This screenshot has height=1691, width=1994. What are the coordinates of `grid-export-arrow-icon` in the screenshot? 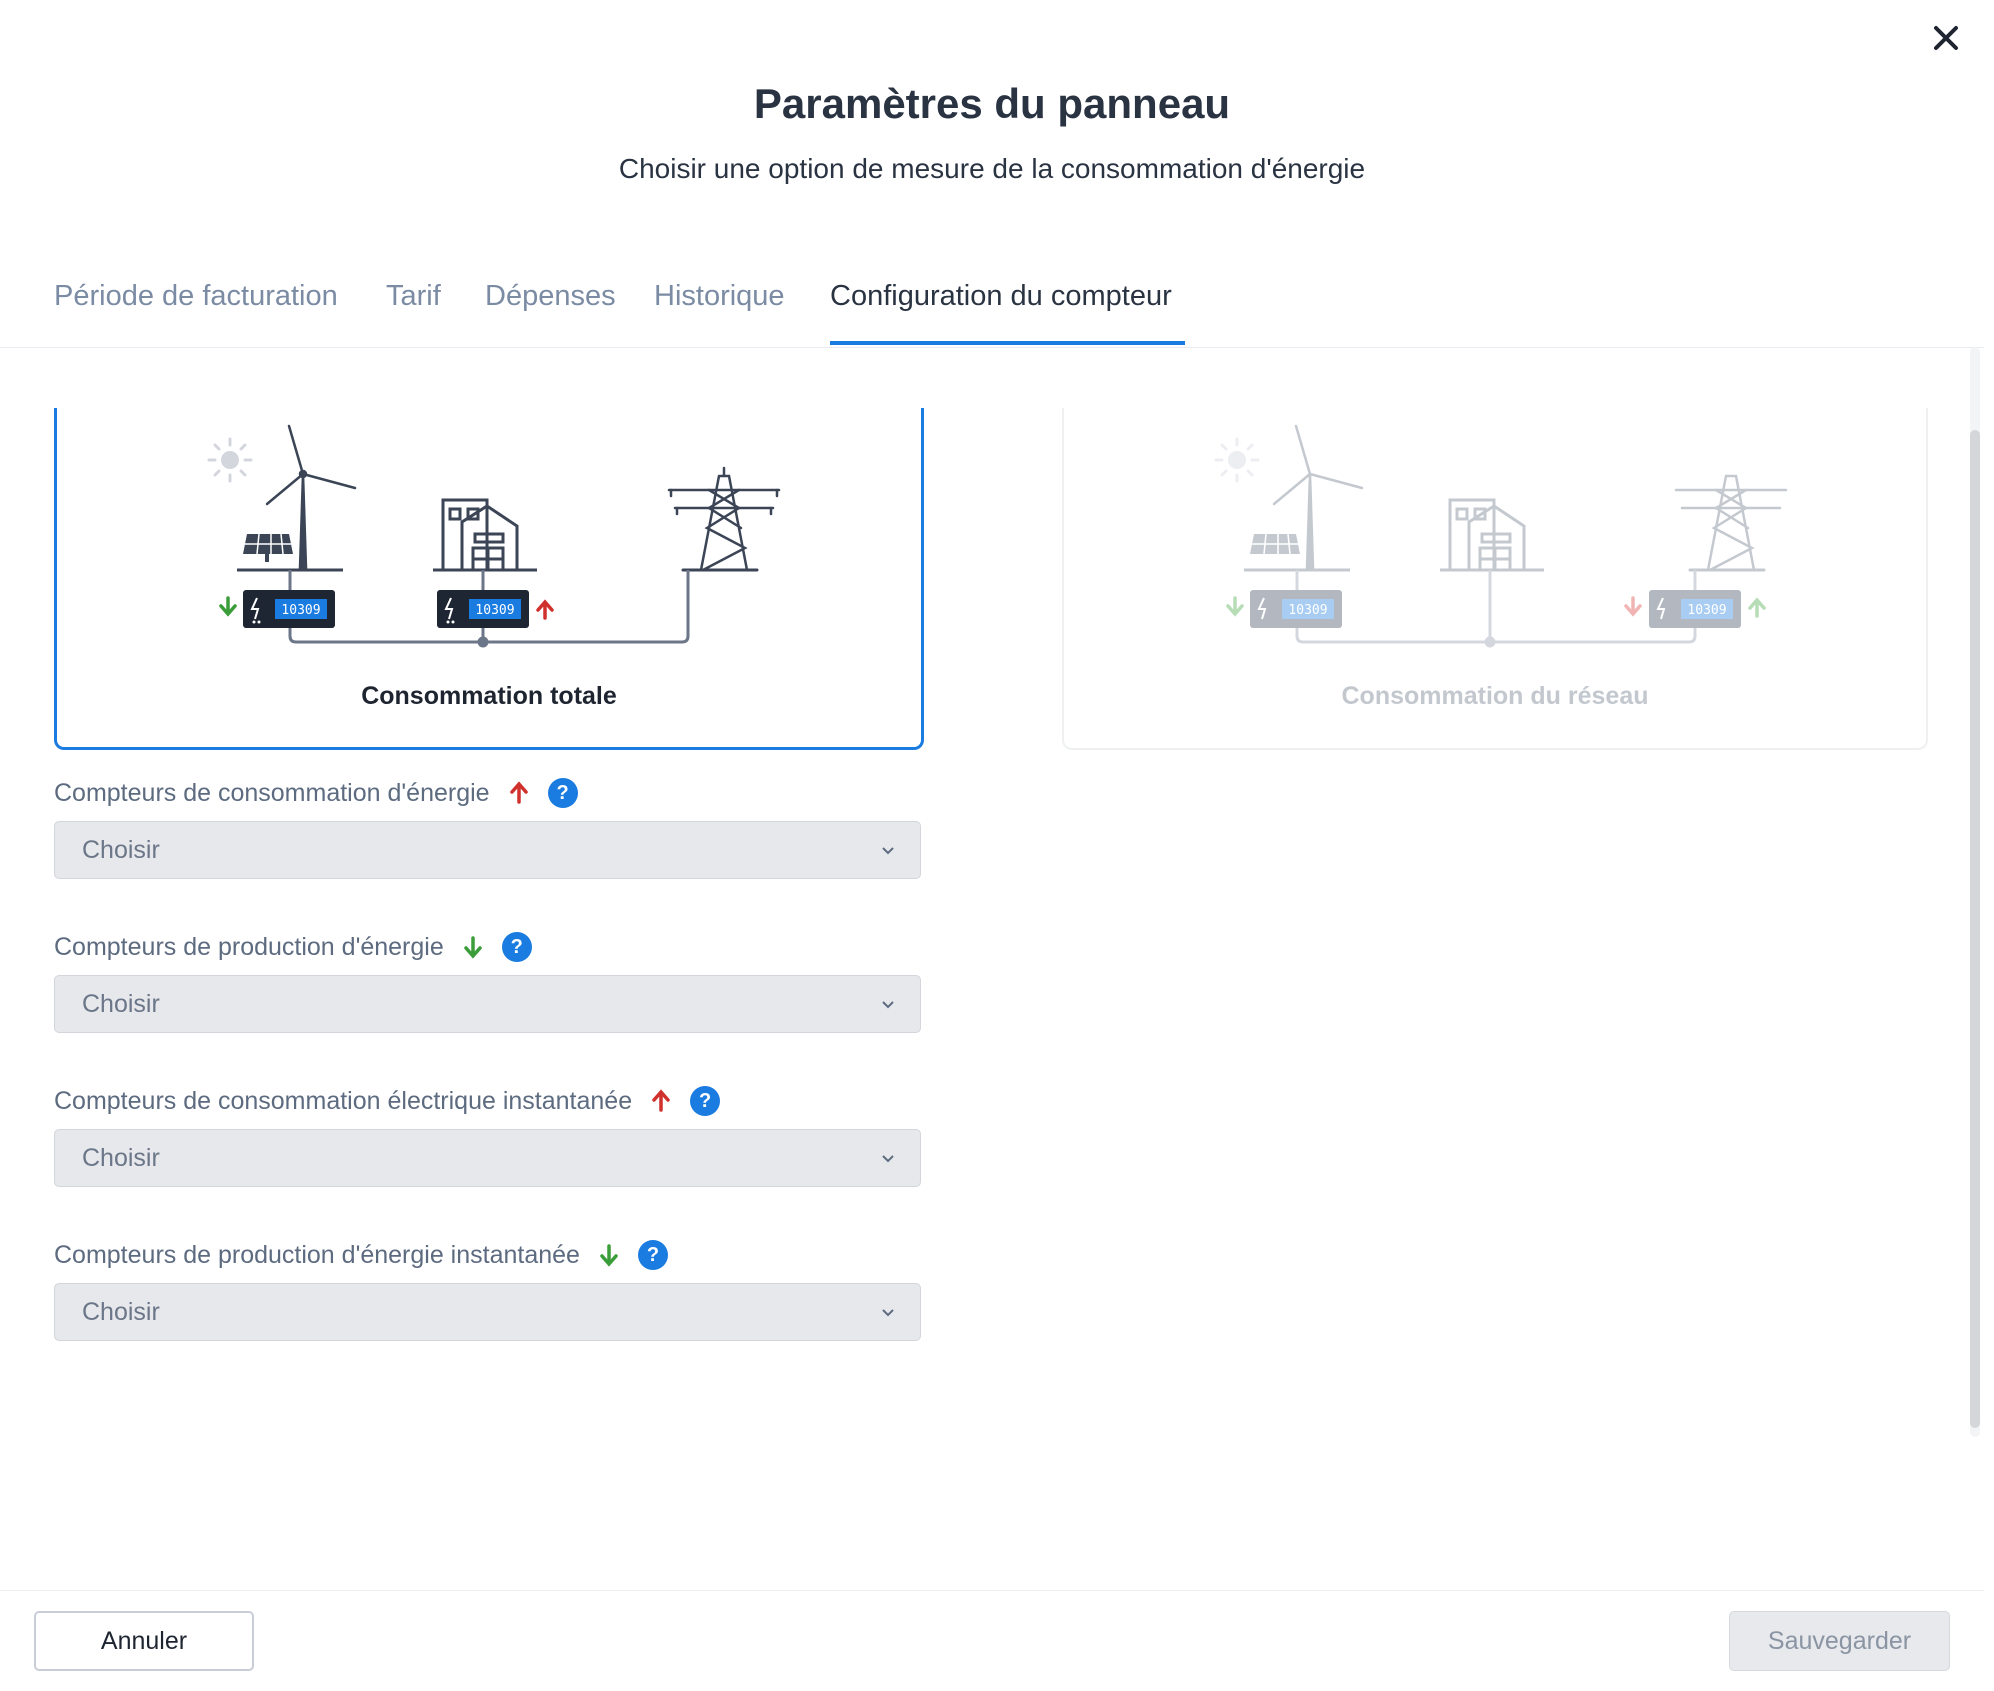 It's located at (1757, 607).